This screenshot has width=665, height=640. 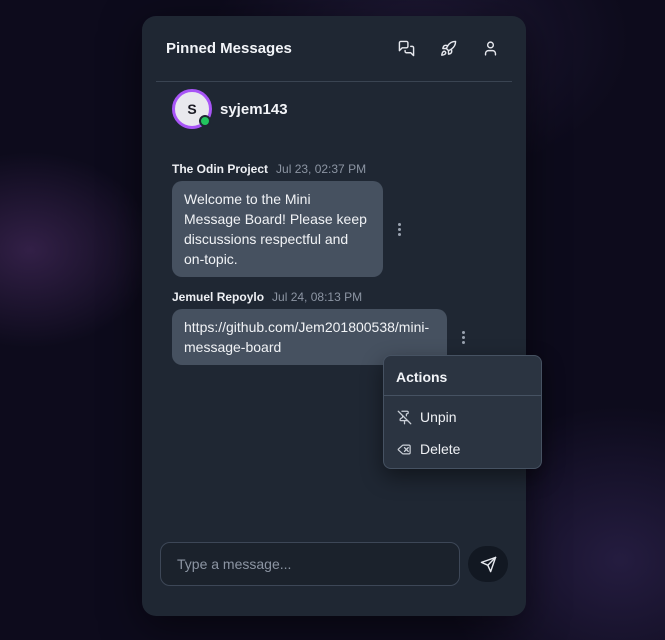 I want to click on actions-menu-title: Actions, so click(x=462, y=376).